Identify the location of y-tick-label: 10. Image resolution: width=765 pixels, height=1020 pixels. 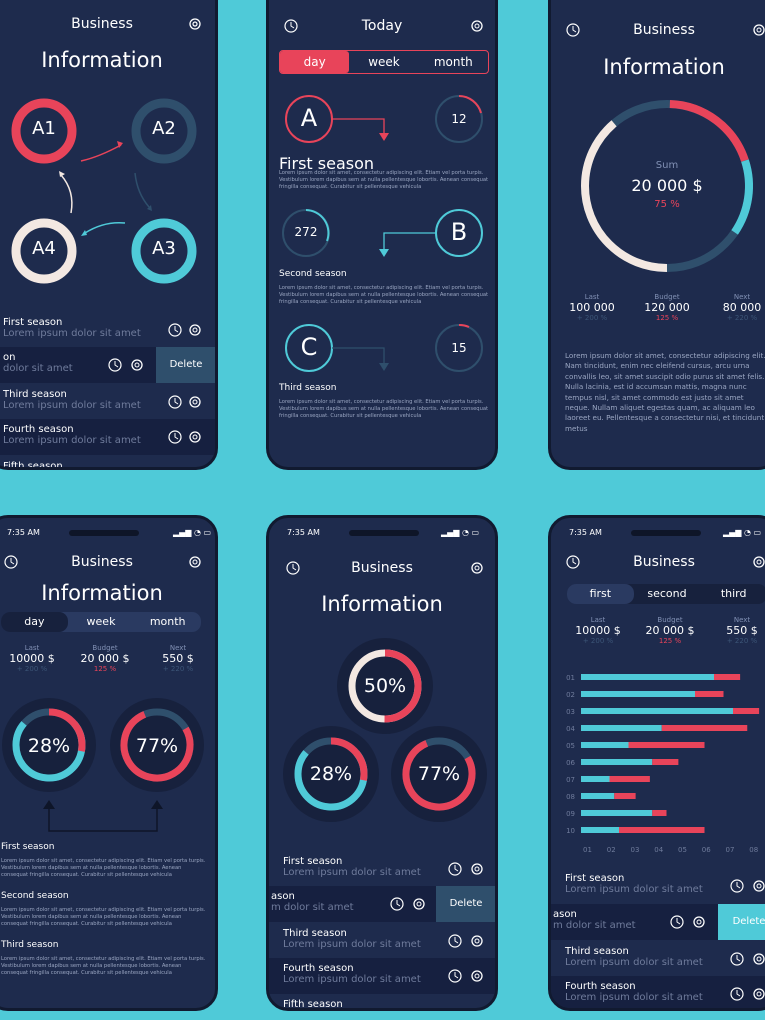
(570, 831).